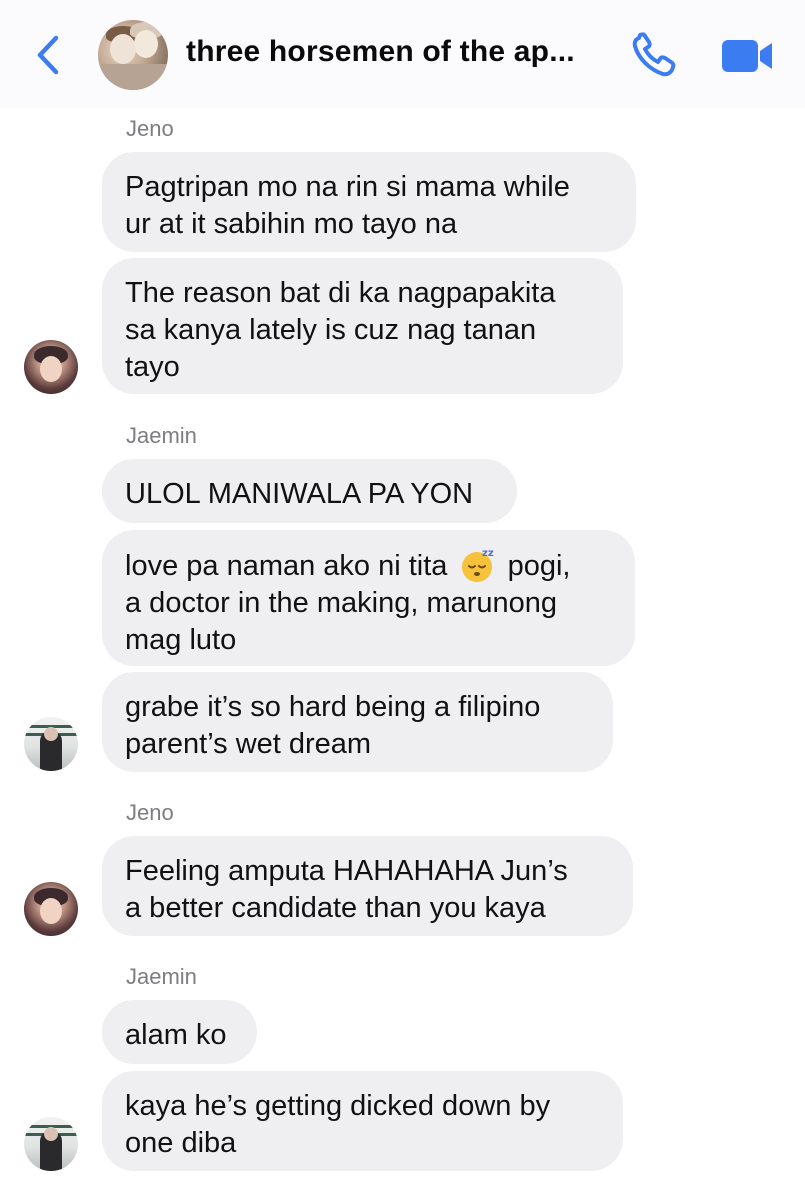 The image size is (805, 1200). I want to click on video-call-button, so click(748, 56).